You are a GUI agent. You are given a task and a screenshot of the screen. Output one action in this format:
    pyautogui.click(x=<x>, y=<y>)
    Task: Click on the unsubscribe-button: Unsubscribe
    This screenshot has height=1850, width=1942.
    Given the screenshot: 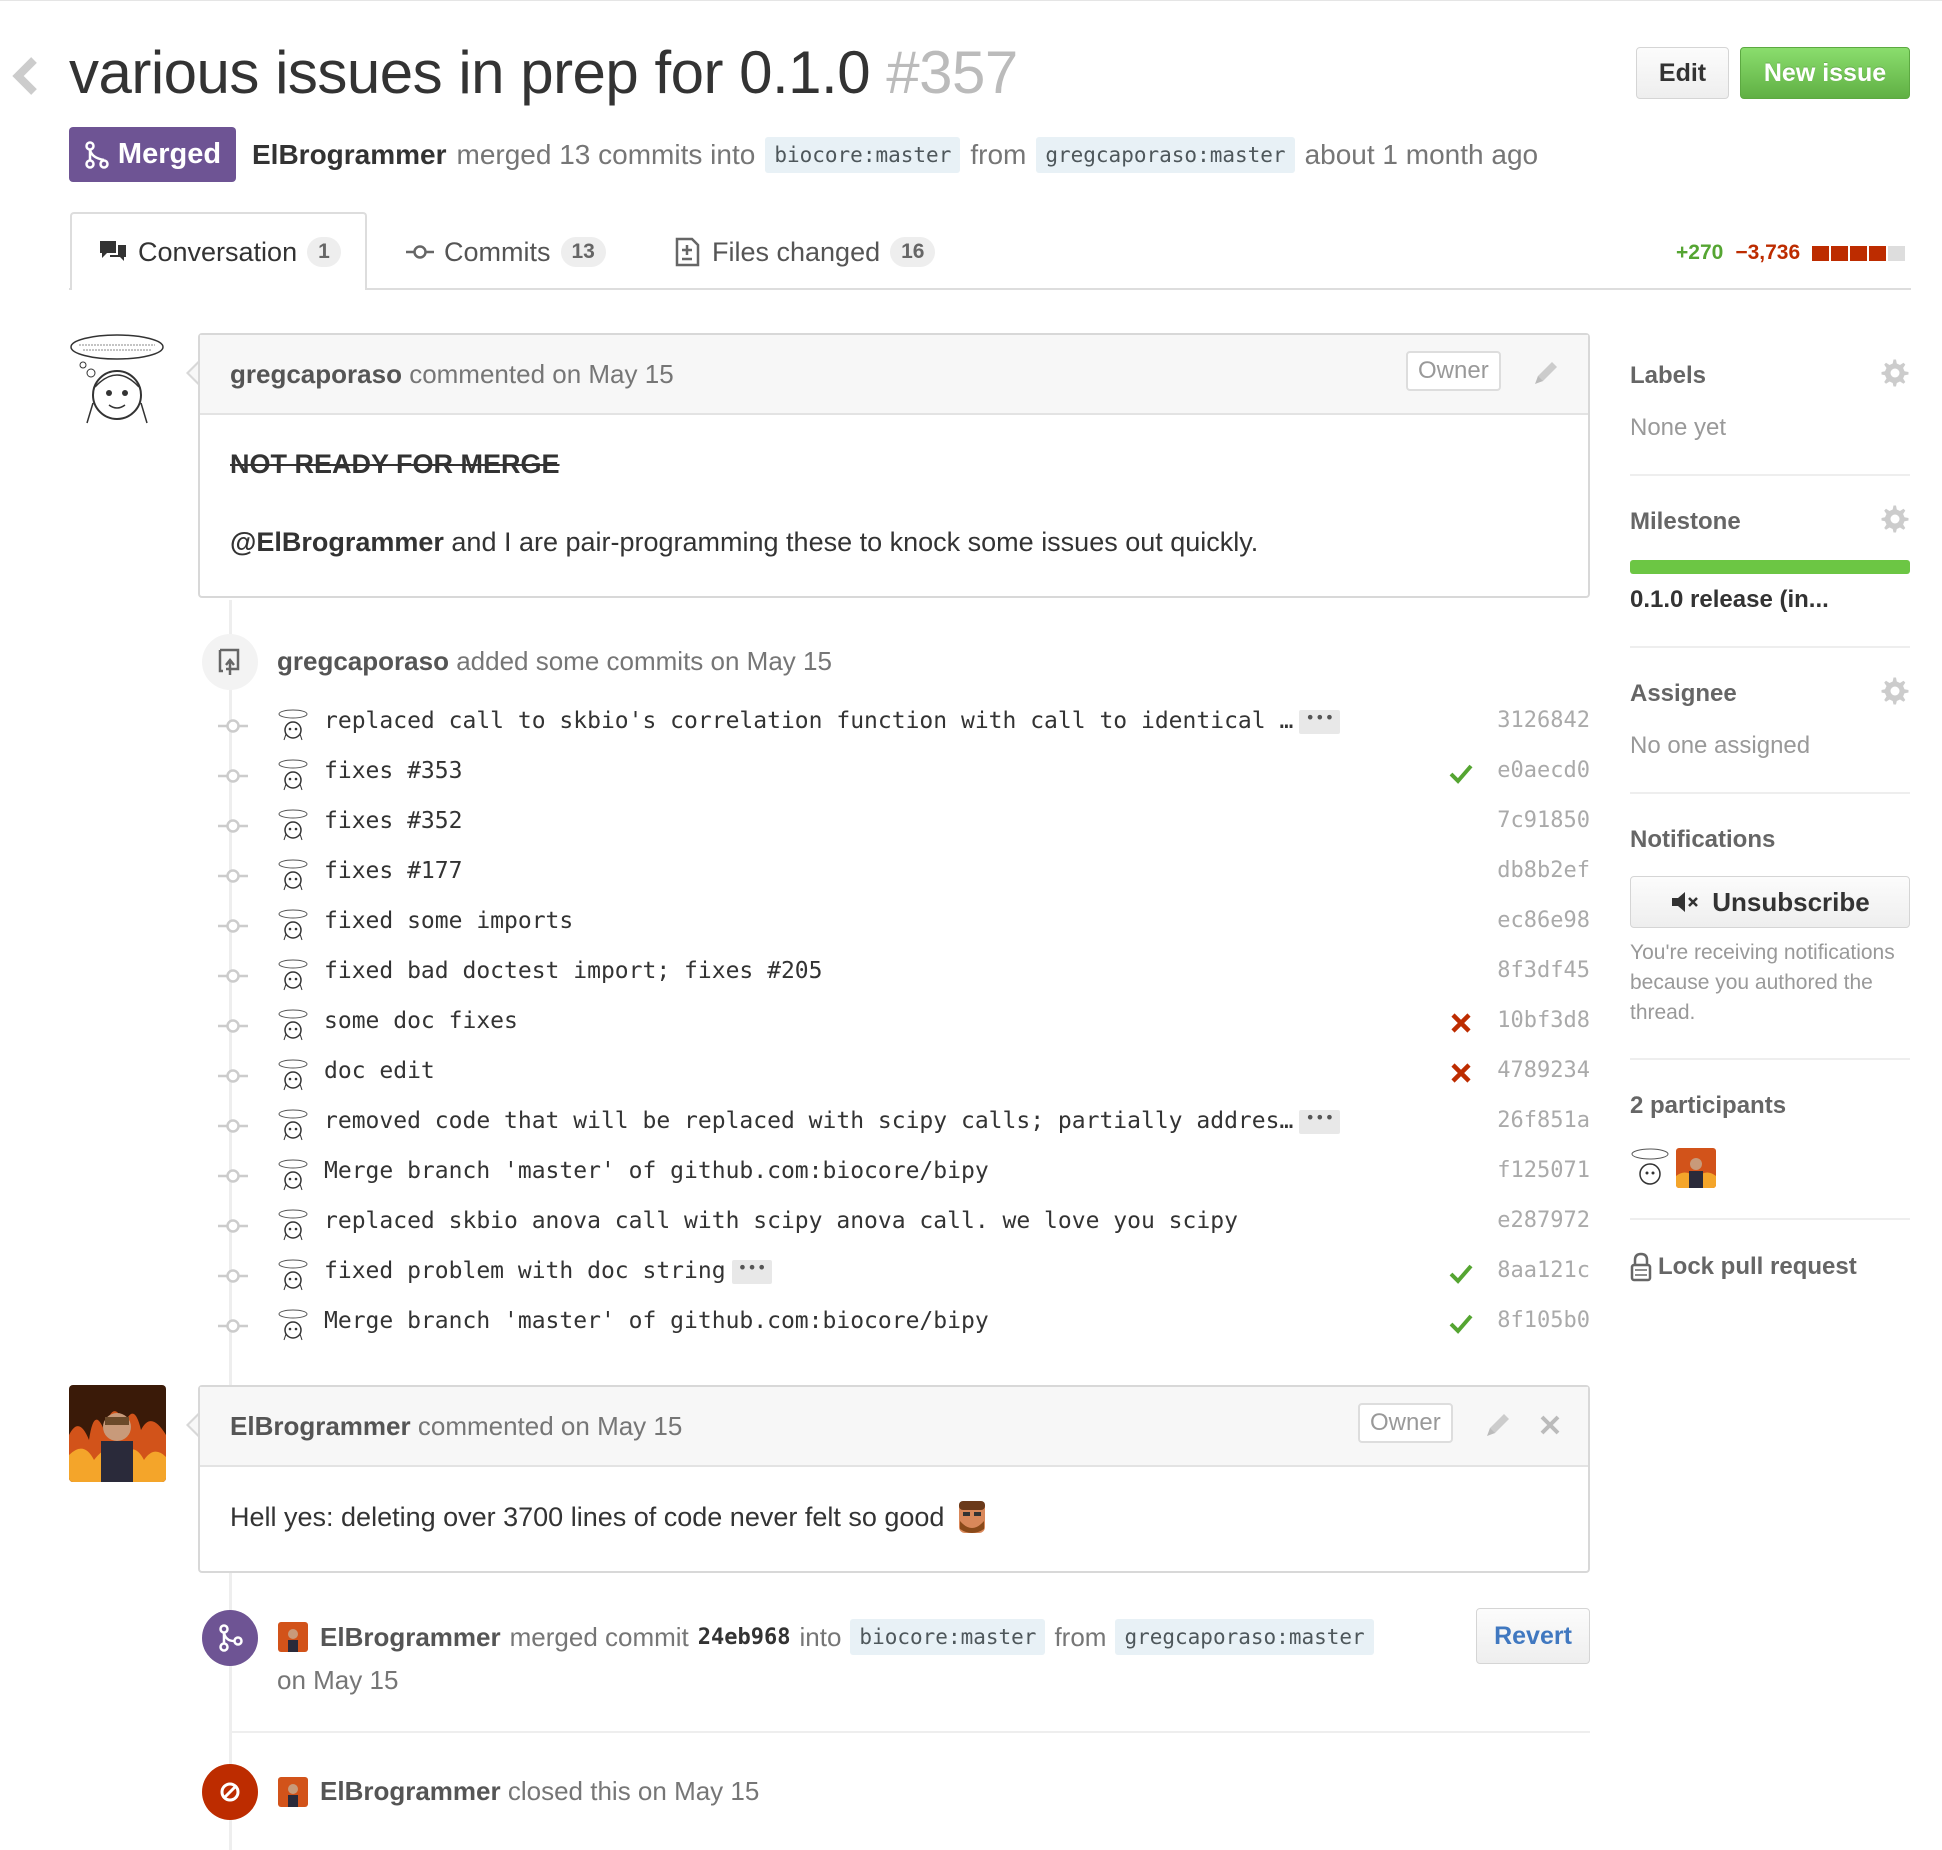 What is the action you would take?
    pyautogui.click(x=1770, y=902)
    